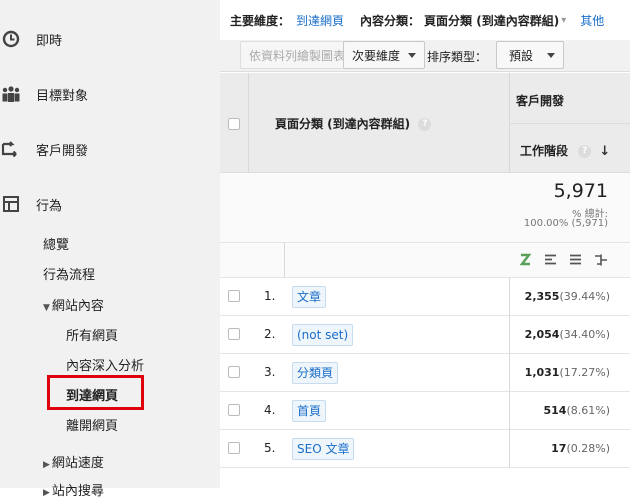  Describe the element at coordinates (260, 20) in the screenshot. I see `primary-dim-label: 主要維度：` at that location.